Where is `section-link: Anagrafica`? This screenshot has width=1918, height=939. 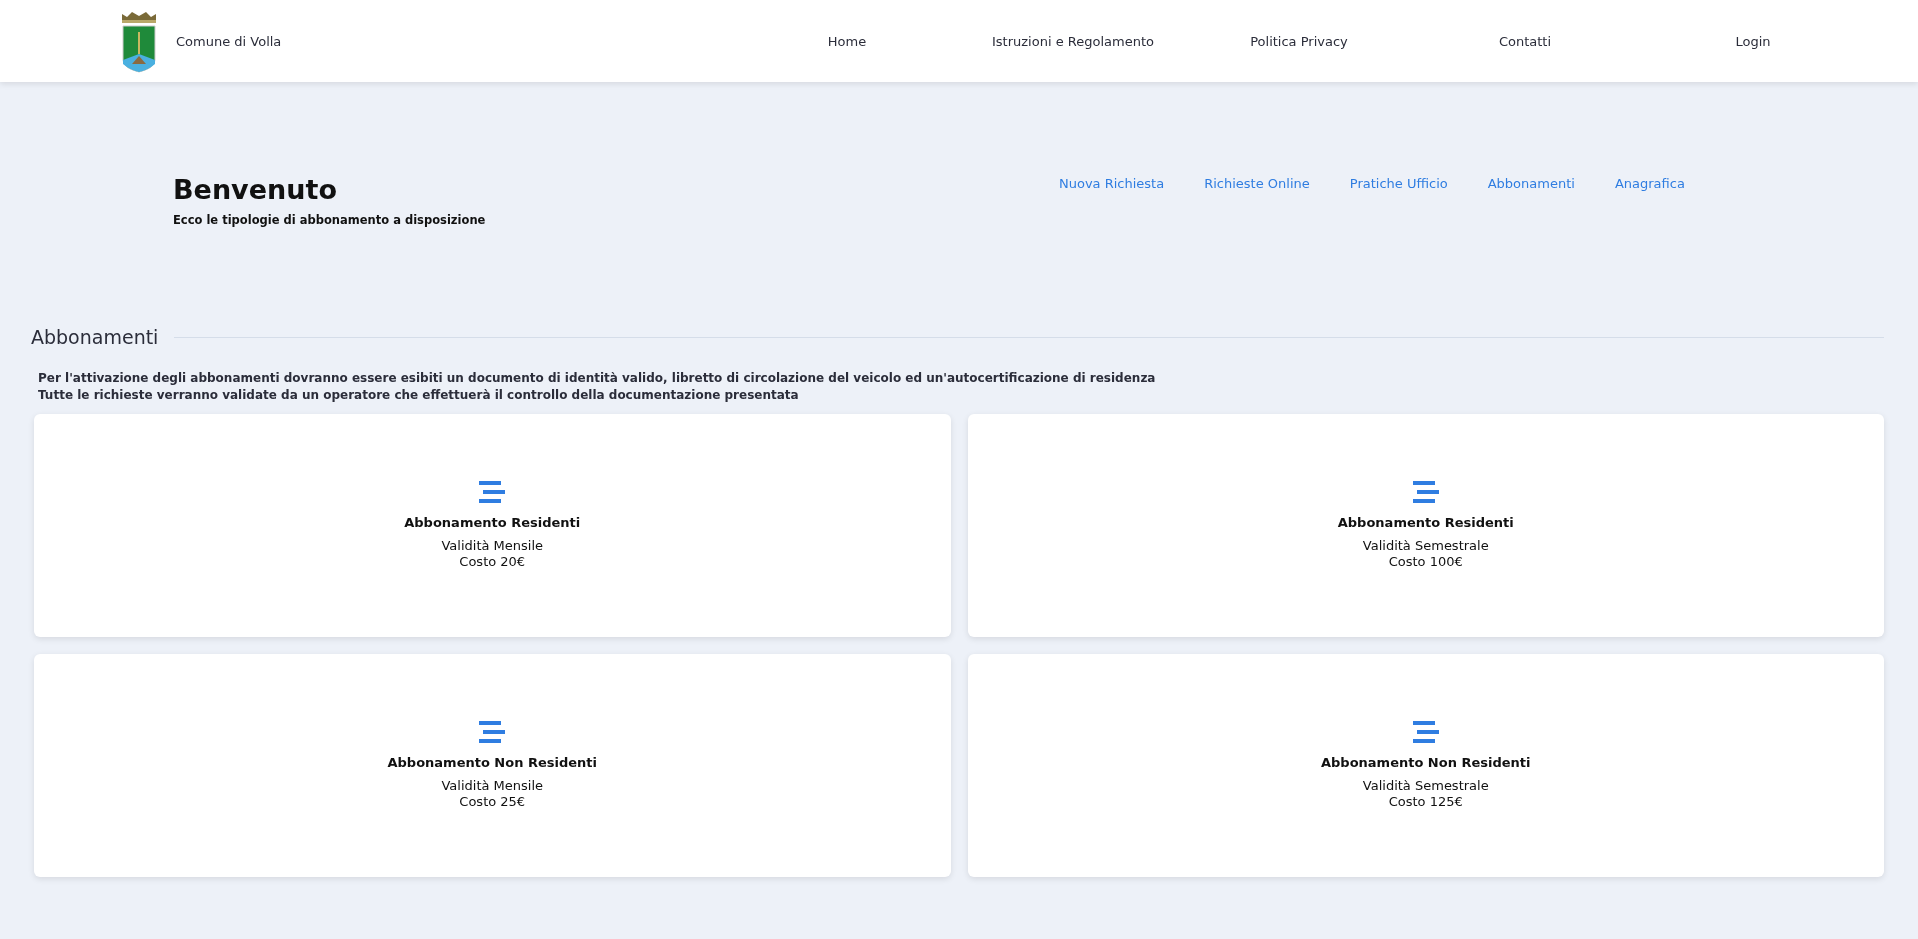 section-link: Anagrafica is located at coordinates (1649, 183).